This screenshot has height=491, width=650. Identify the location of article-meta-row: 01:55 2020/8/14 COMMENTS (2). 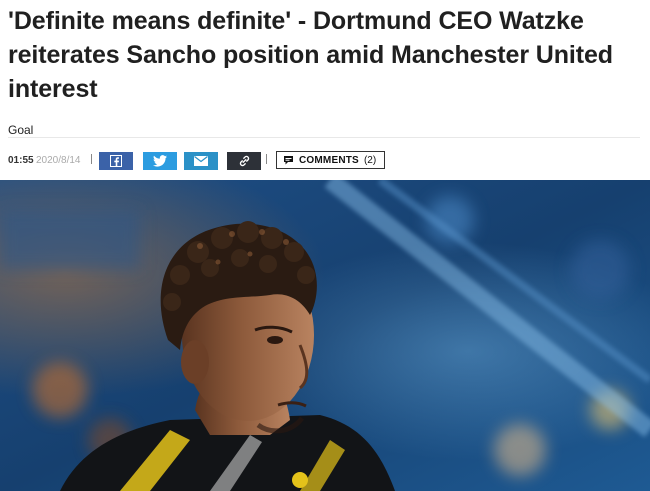
(323, 161).